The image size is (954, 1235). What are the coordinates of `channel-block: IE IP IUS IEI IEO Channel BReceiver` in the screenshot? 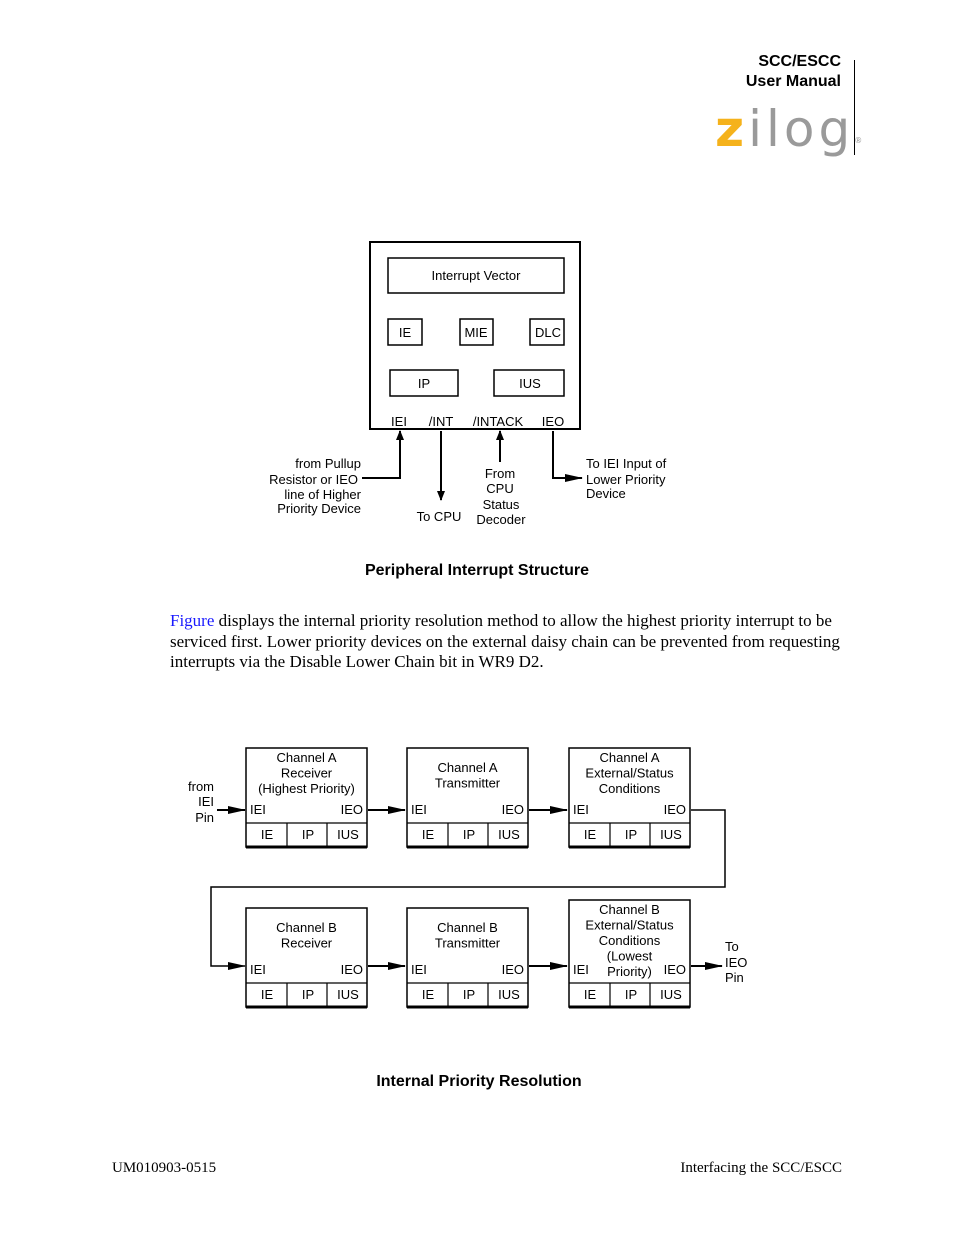 It's located at (306, 958).